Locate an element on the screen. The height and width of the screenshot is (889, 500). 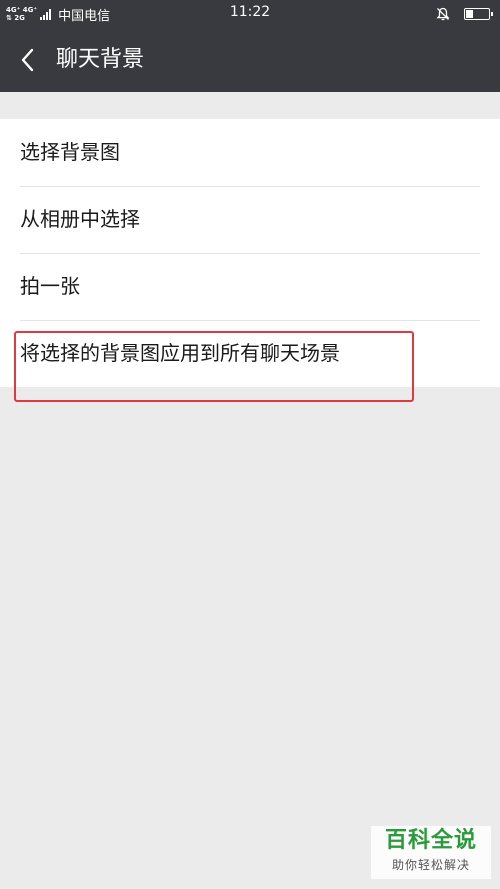
watermark-logo: 百科全说 助你轻松解决 is located at coordinates (431, 852).